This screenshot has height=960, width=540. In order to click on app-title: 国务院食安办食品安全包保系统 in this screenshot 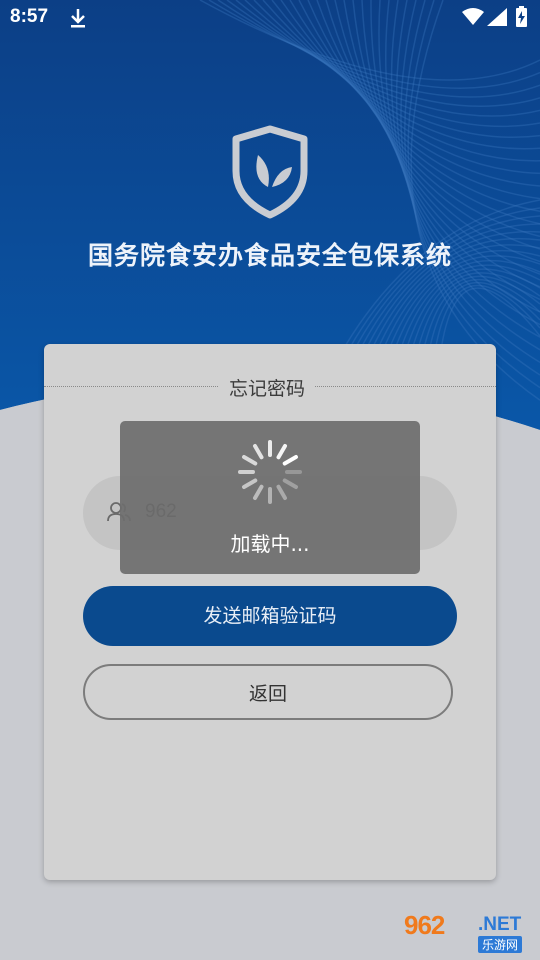, I will do `click(270, 254)`.